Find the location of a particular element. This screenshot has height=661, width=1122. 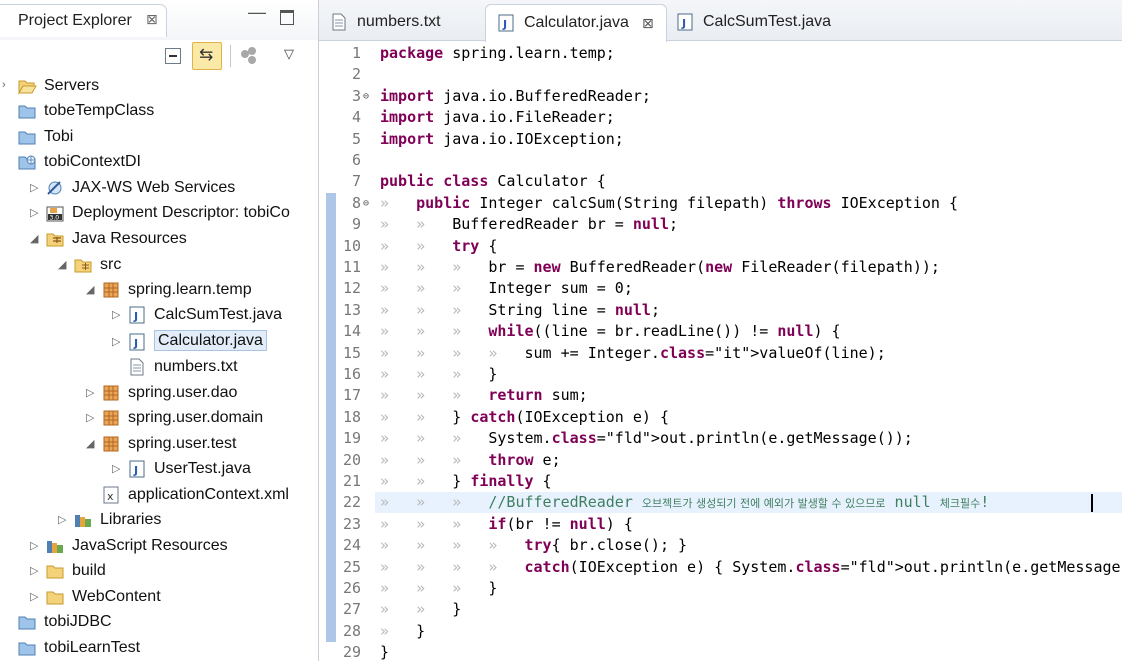

tree-item: ▷ spring.user.domain is located at coordinates (159, 417).